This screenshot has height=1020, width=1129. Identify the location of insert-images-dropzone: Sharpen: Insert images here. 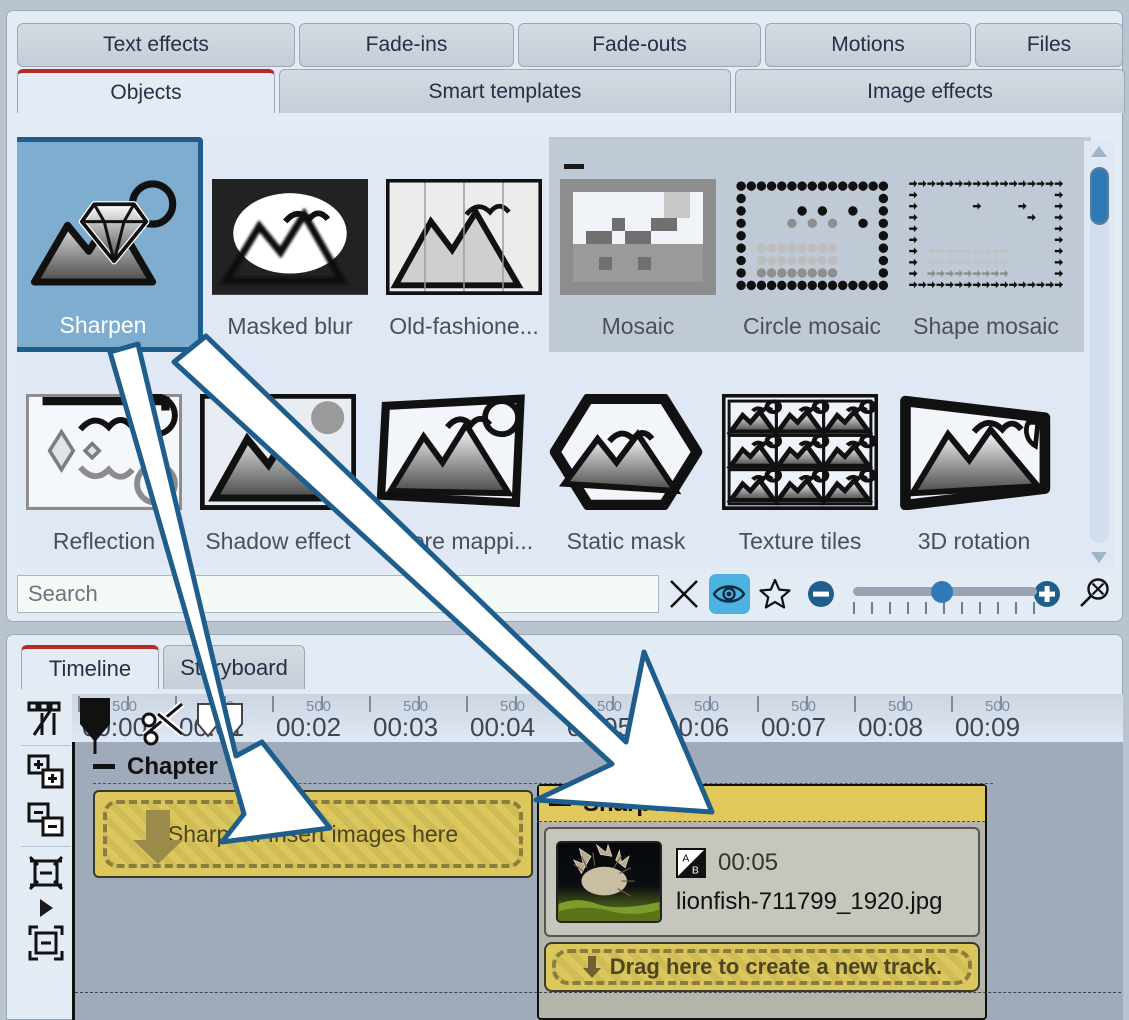
(313, 834).